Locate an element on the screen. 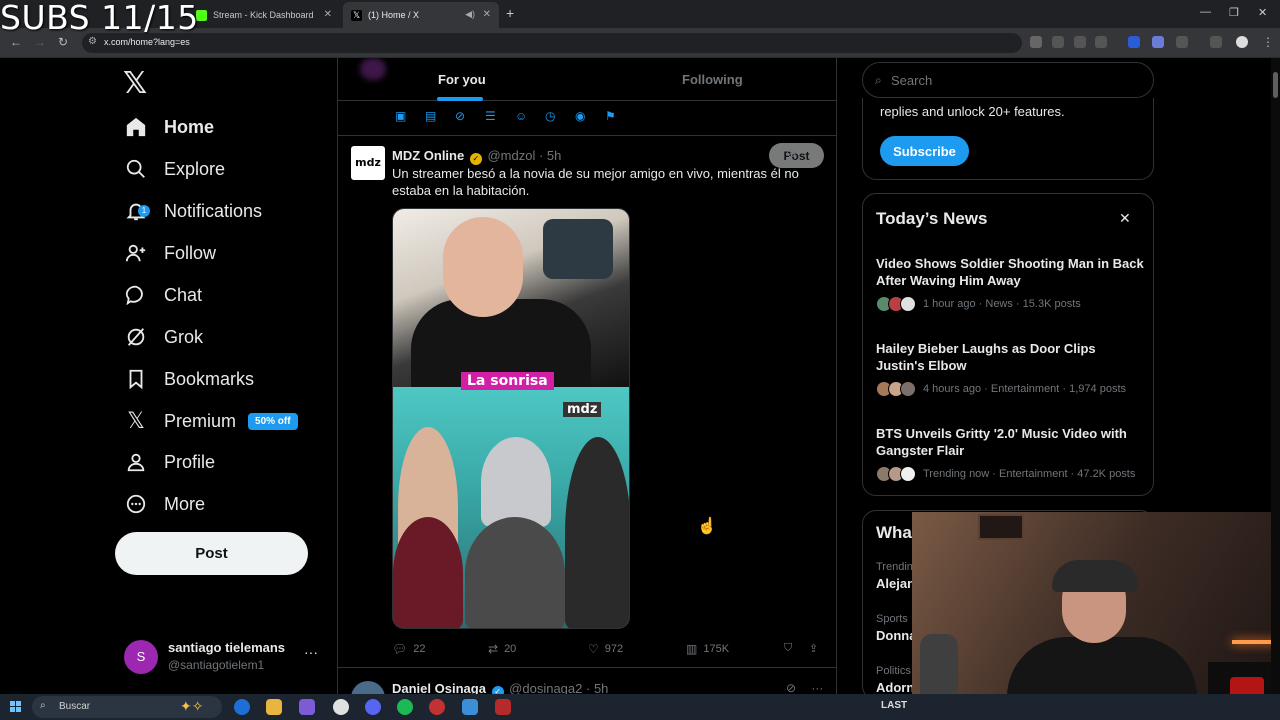  poll-icon: ☰ is located at coordinates (492, 116).